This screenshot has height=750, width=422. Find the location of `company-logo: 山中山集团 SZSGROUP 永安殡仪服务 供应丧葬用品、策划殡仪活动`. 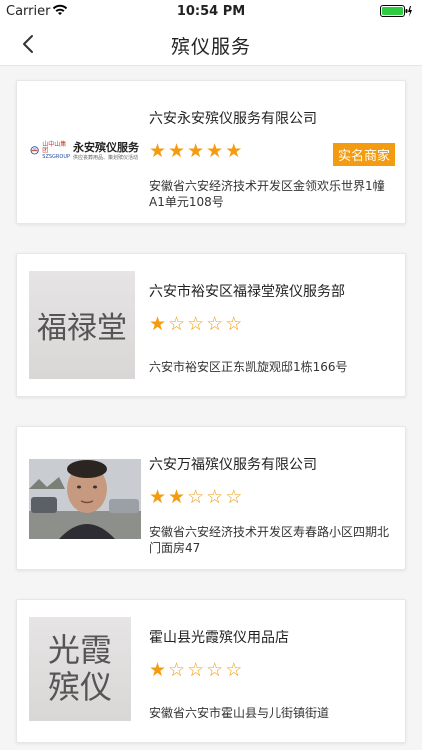

company-logo: 山中山集团 SZSGROUP 永安殡仪服务 供应丧葬用品、策划殡仪活动 is located at coordinates (84, 151).